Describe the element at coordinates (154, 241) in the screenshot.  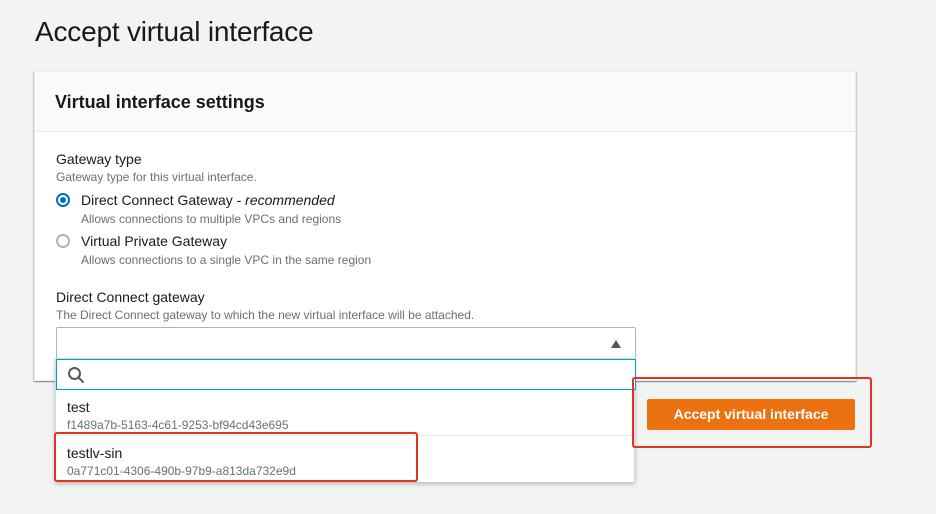
I see `radio-label: Virtual Private Gateway` at that location.